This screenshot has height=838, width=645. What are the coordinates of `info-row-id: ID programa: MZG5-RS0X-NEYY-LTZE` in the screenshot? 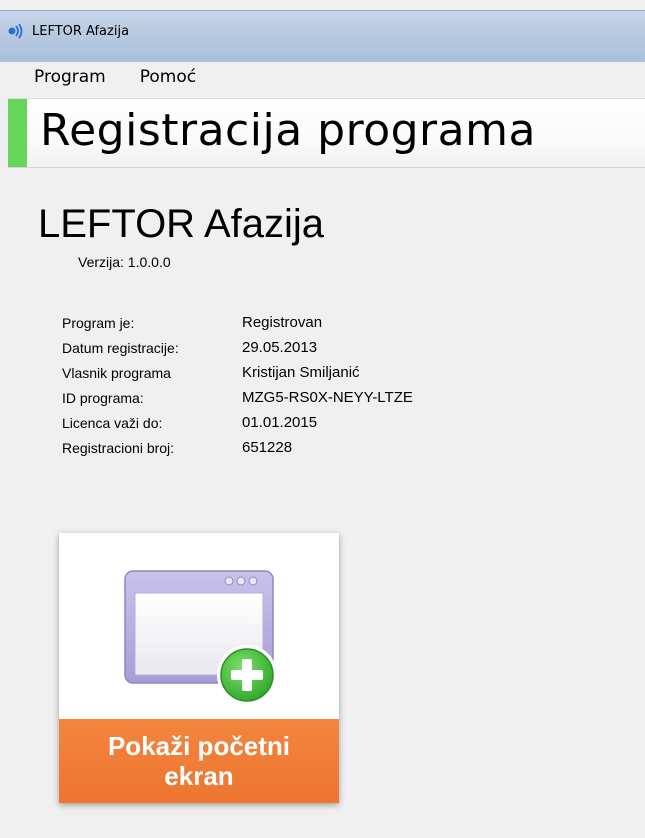 It's located at (237, 397).